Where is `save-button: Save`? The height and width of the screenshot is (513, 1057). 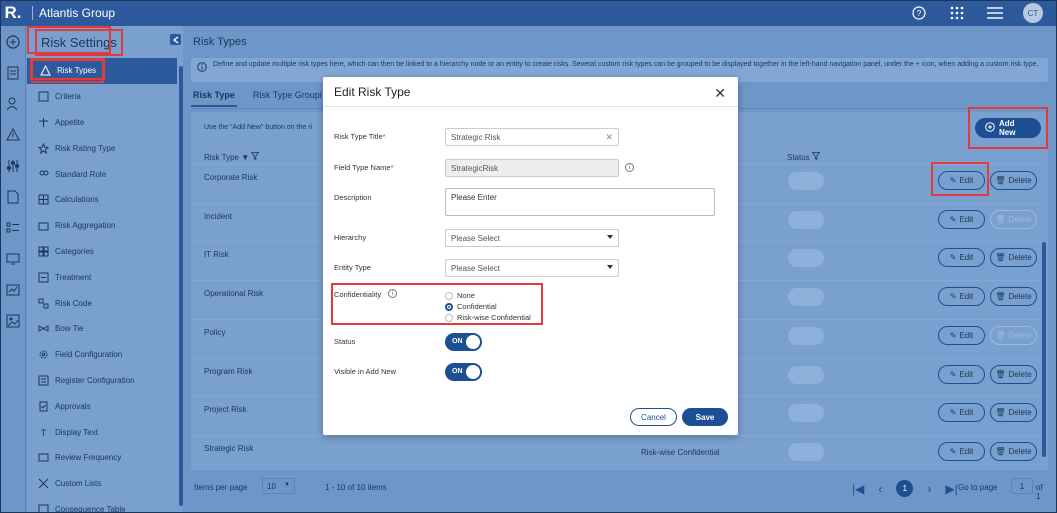
save-button: Save is located at coordinates (705, 417).